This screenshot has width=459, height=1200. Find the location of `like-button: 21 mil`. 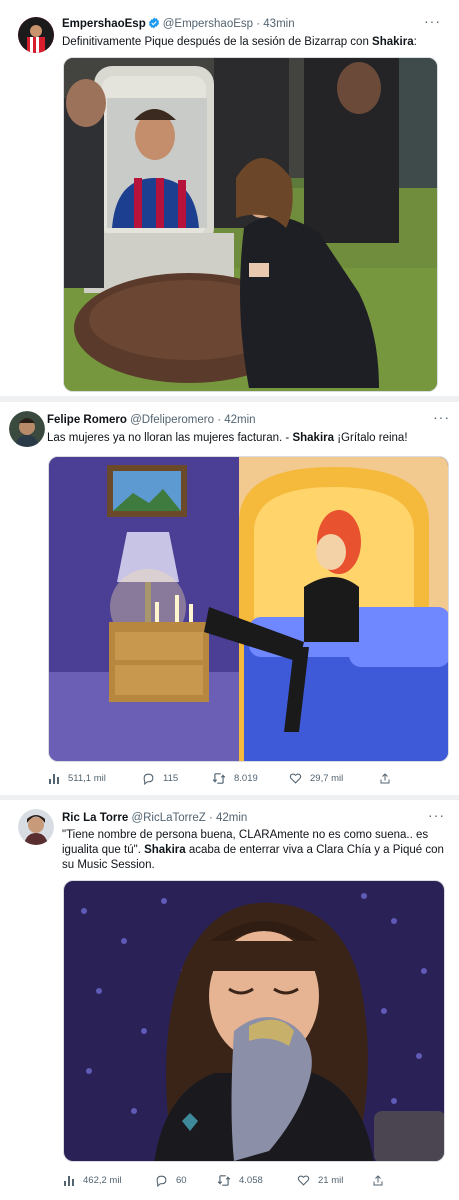

like-button: 21 mil is located at coordinates (334, 1180).